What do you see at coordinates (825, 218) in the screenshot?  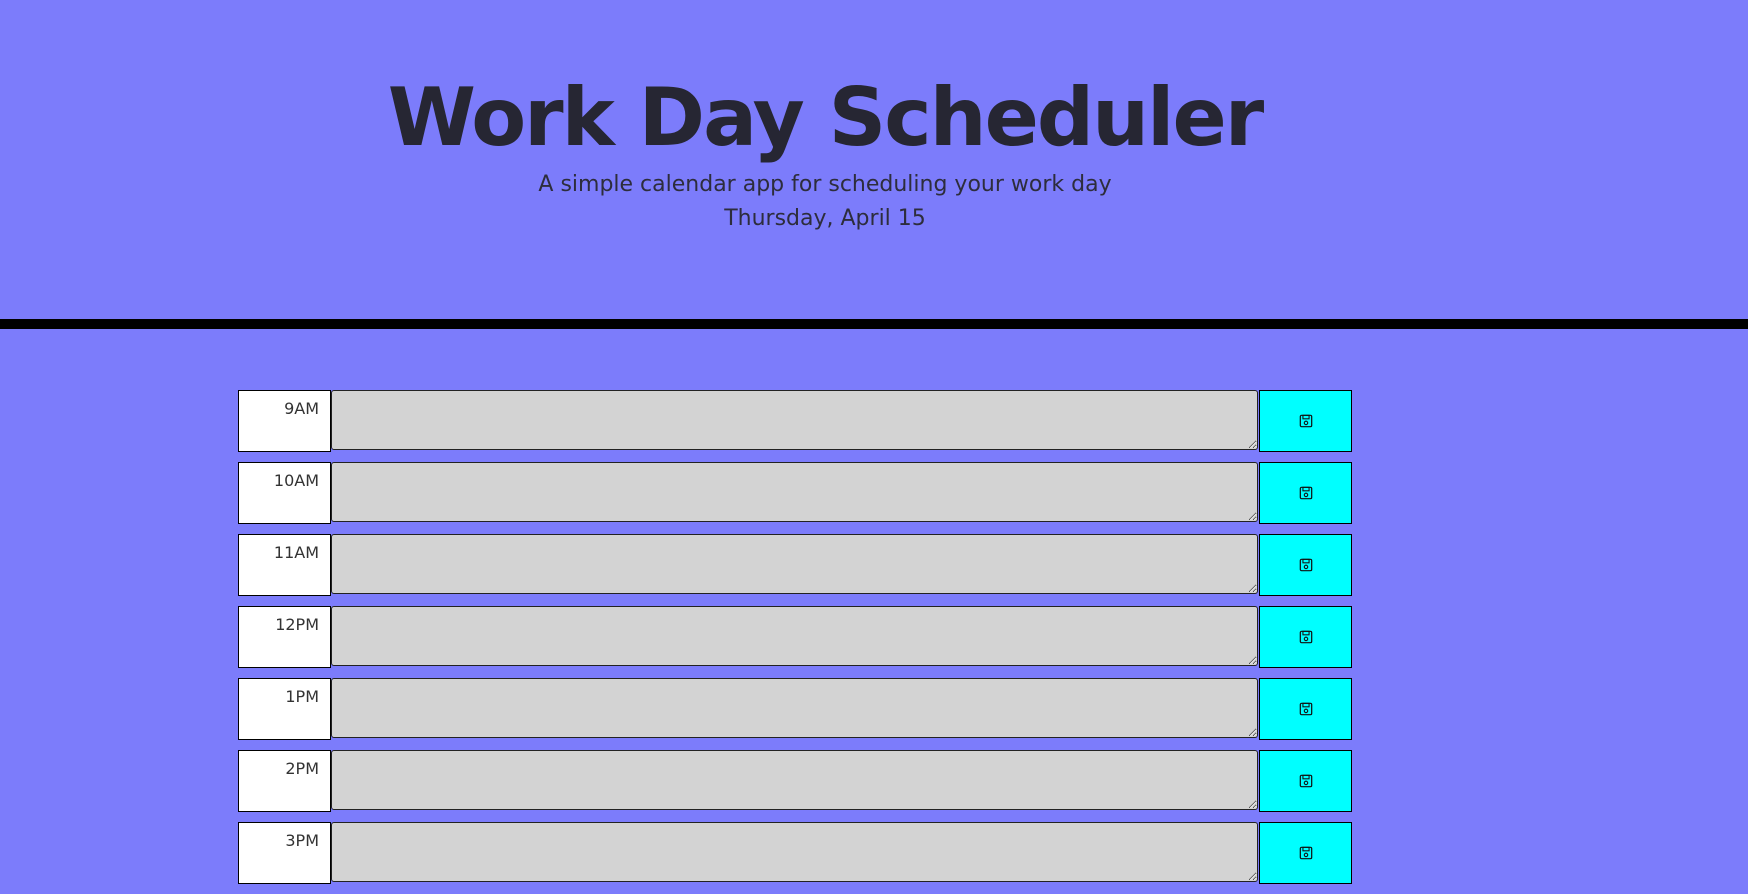 I see `current-day: Thursday, April 15` at bounding box center [825, 218].